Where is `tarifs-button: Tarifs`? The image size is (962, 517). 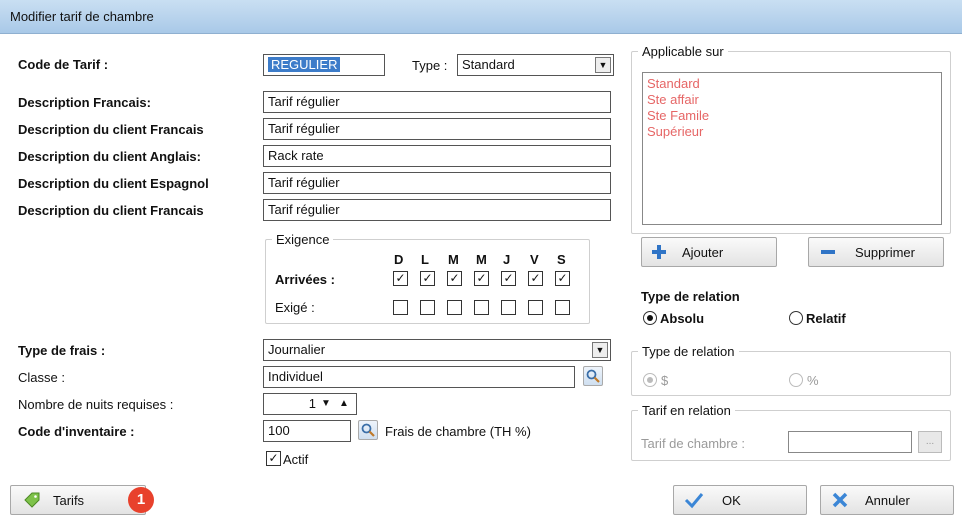
tarifs-button: Tarifs is located at coordinates (78, 500).